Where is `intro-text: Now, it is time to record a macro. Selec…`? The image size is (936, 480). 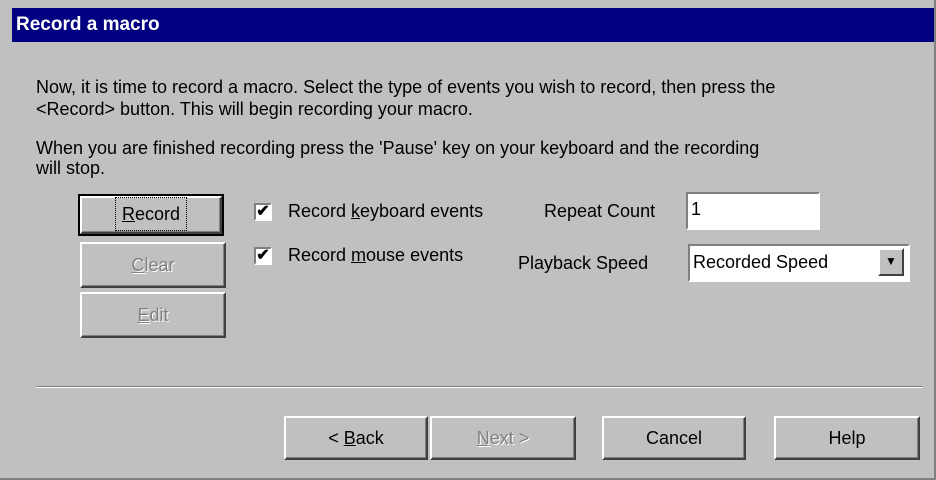
intro-text: Now, it is time to record a macro. Selec… is located at coordinates (481, 98).